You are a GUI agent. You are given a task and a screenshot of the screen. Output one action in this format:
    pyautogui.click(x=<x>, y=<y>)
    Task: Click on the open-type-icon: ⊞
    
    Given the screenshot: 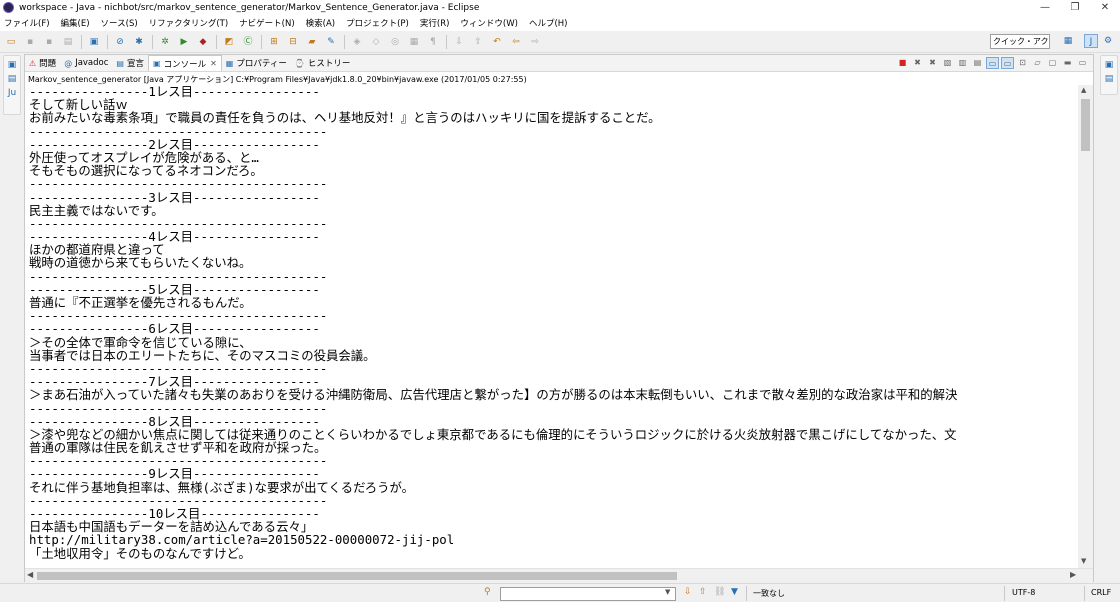 What is the action you would take?
    pyautogui.click(x=274, y=42)
    